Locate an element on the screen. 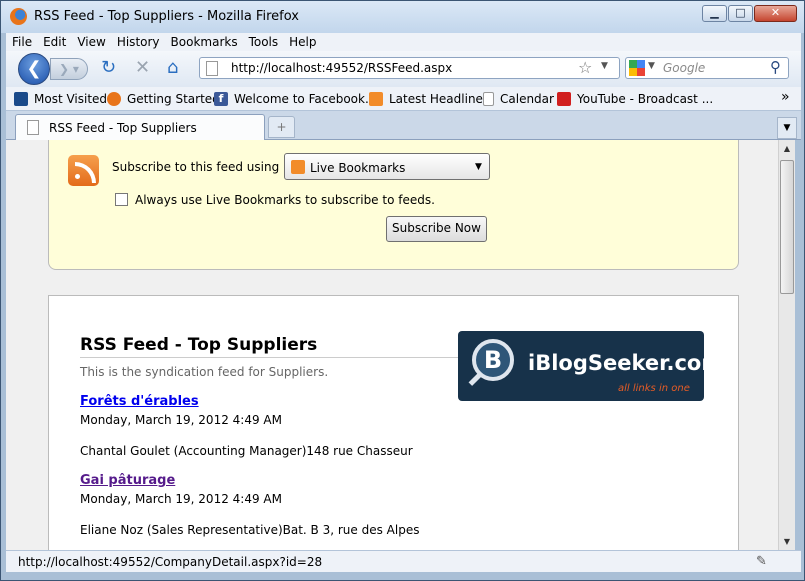  close-button: ✕ is located at coordinates (775, 13).